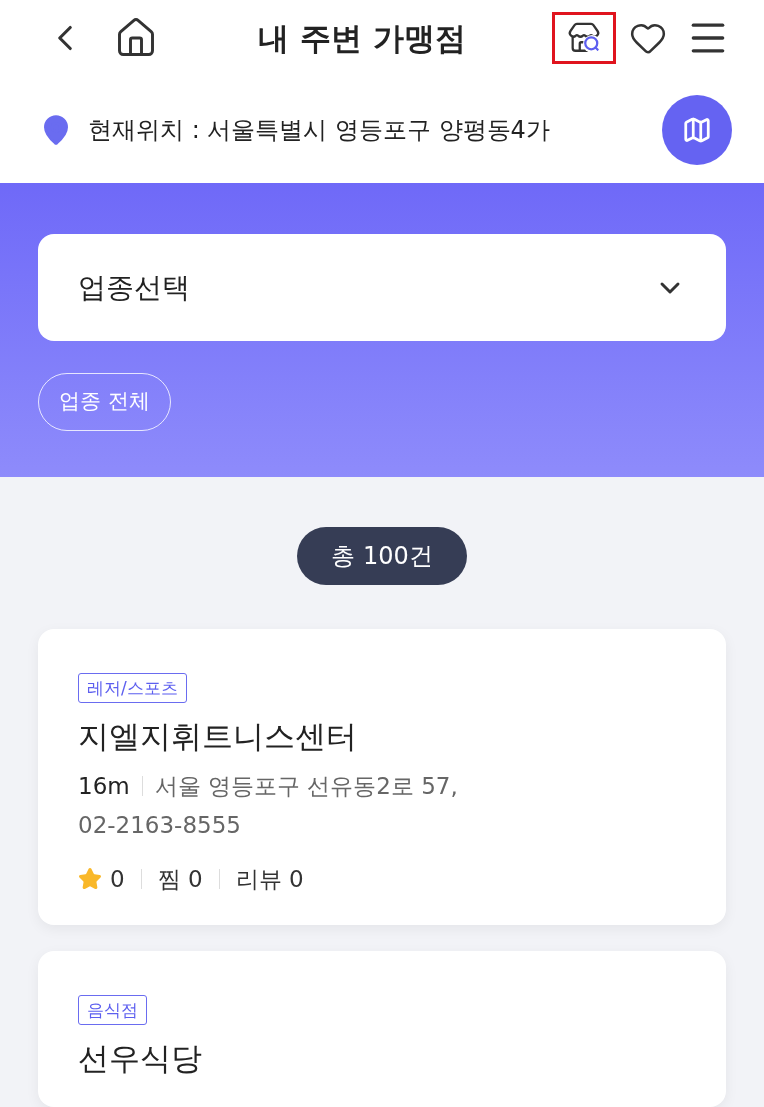 Image resolution: width=764 pixels, height=1107 pixels. Describe the element at coordinates (319, 130) in the screenshot. I see `current-location: 현재위치 : 서울특별시 영등포구 양평동4가` at that location.